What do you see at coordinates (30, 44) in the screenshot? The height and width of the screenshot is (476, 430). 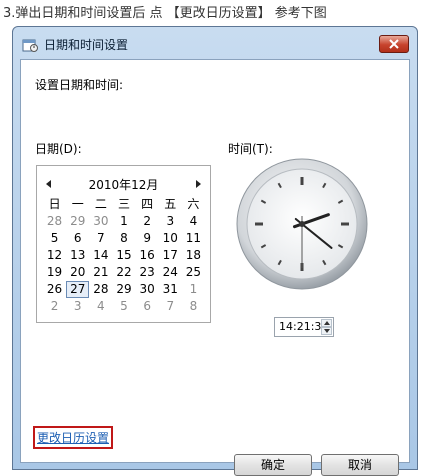 I see `calendar-clock-icon` at bounding box center [30, 44].